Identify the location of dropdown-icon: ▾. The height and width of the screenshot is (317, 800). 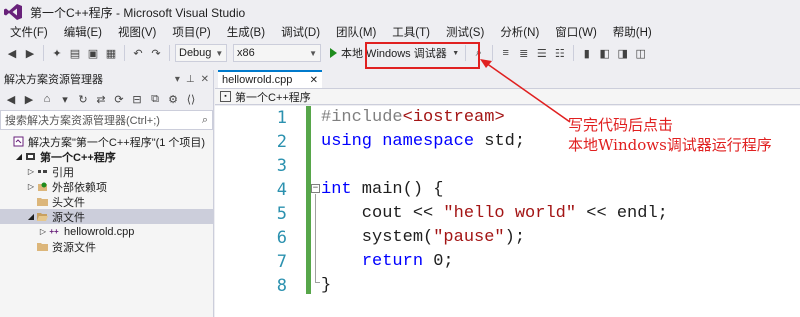
(177, 79).